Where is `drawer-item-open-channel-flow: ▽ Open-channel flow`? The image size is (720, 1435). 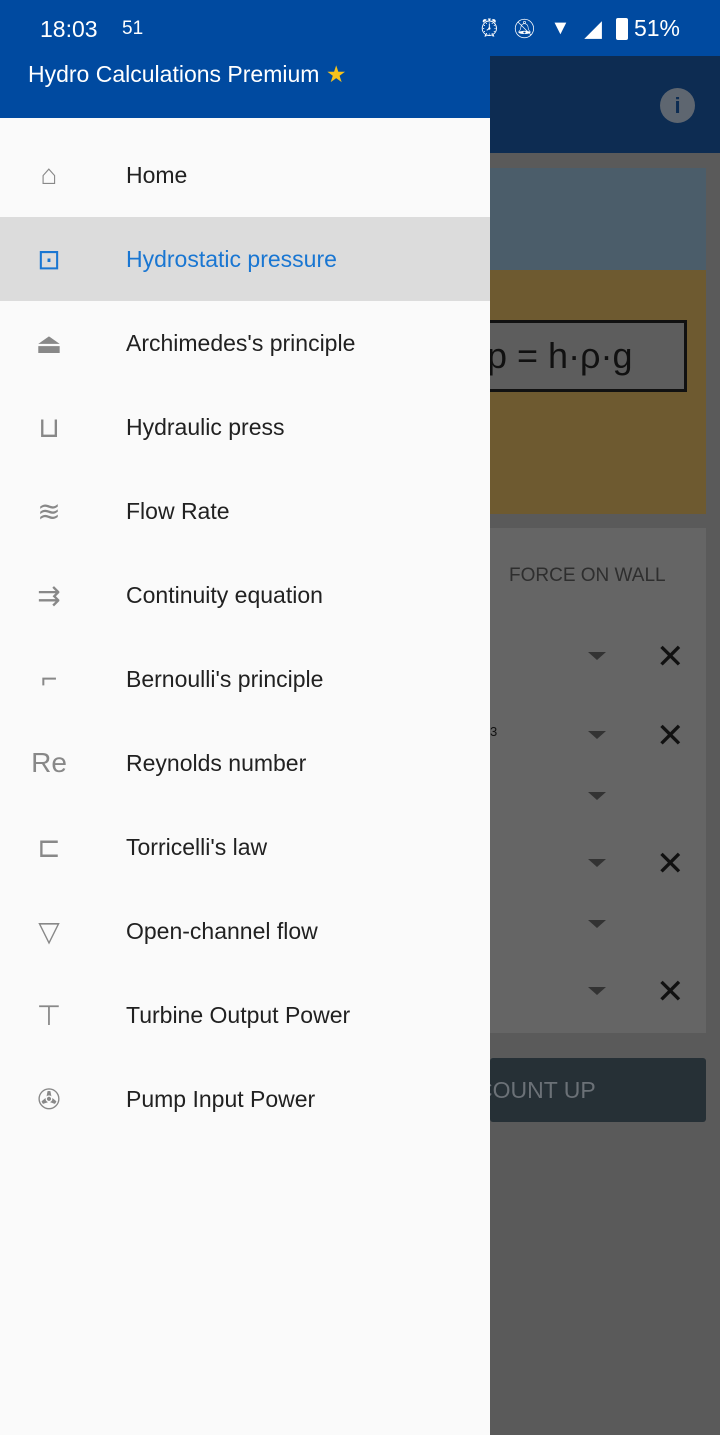 drawer-item-open-channel-flow: ▽ Open-channel flow is located at coordinates (245, 931).